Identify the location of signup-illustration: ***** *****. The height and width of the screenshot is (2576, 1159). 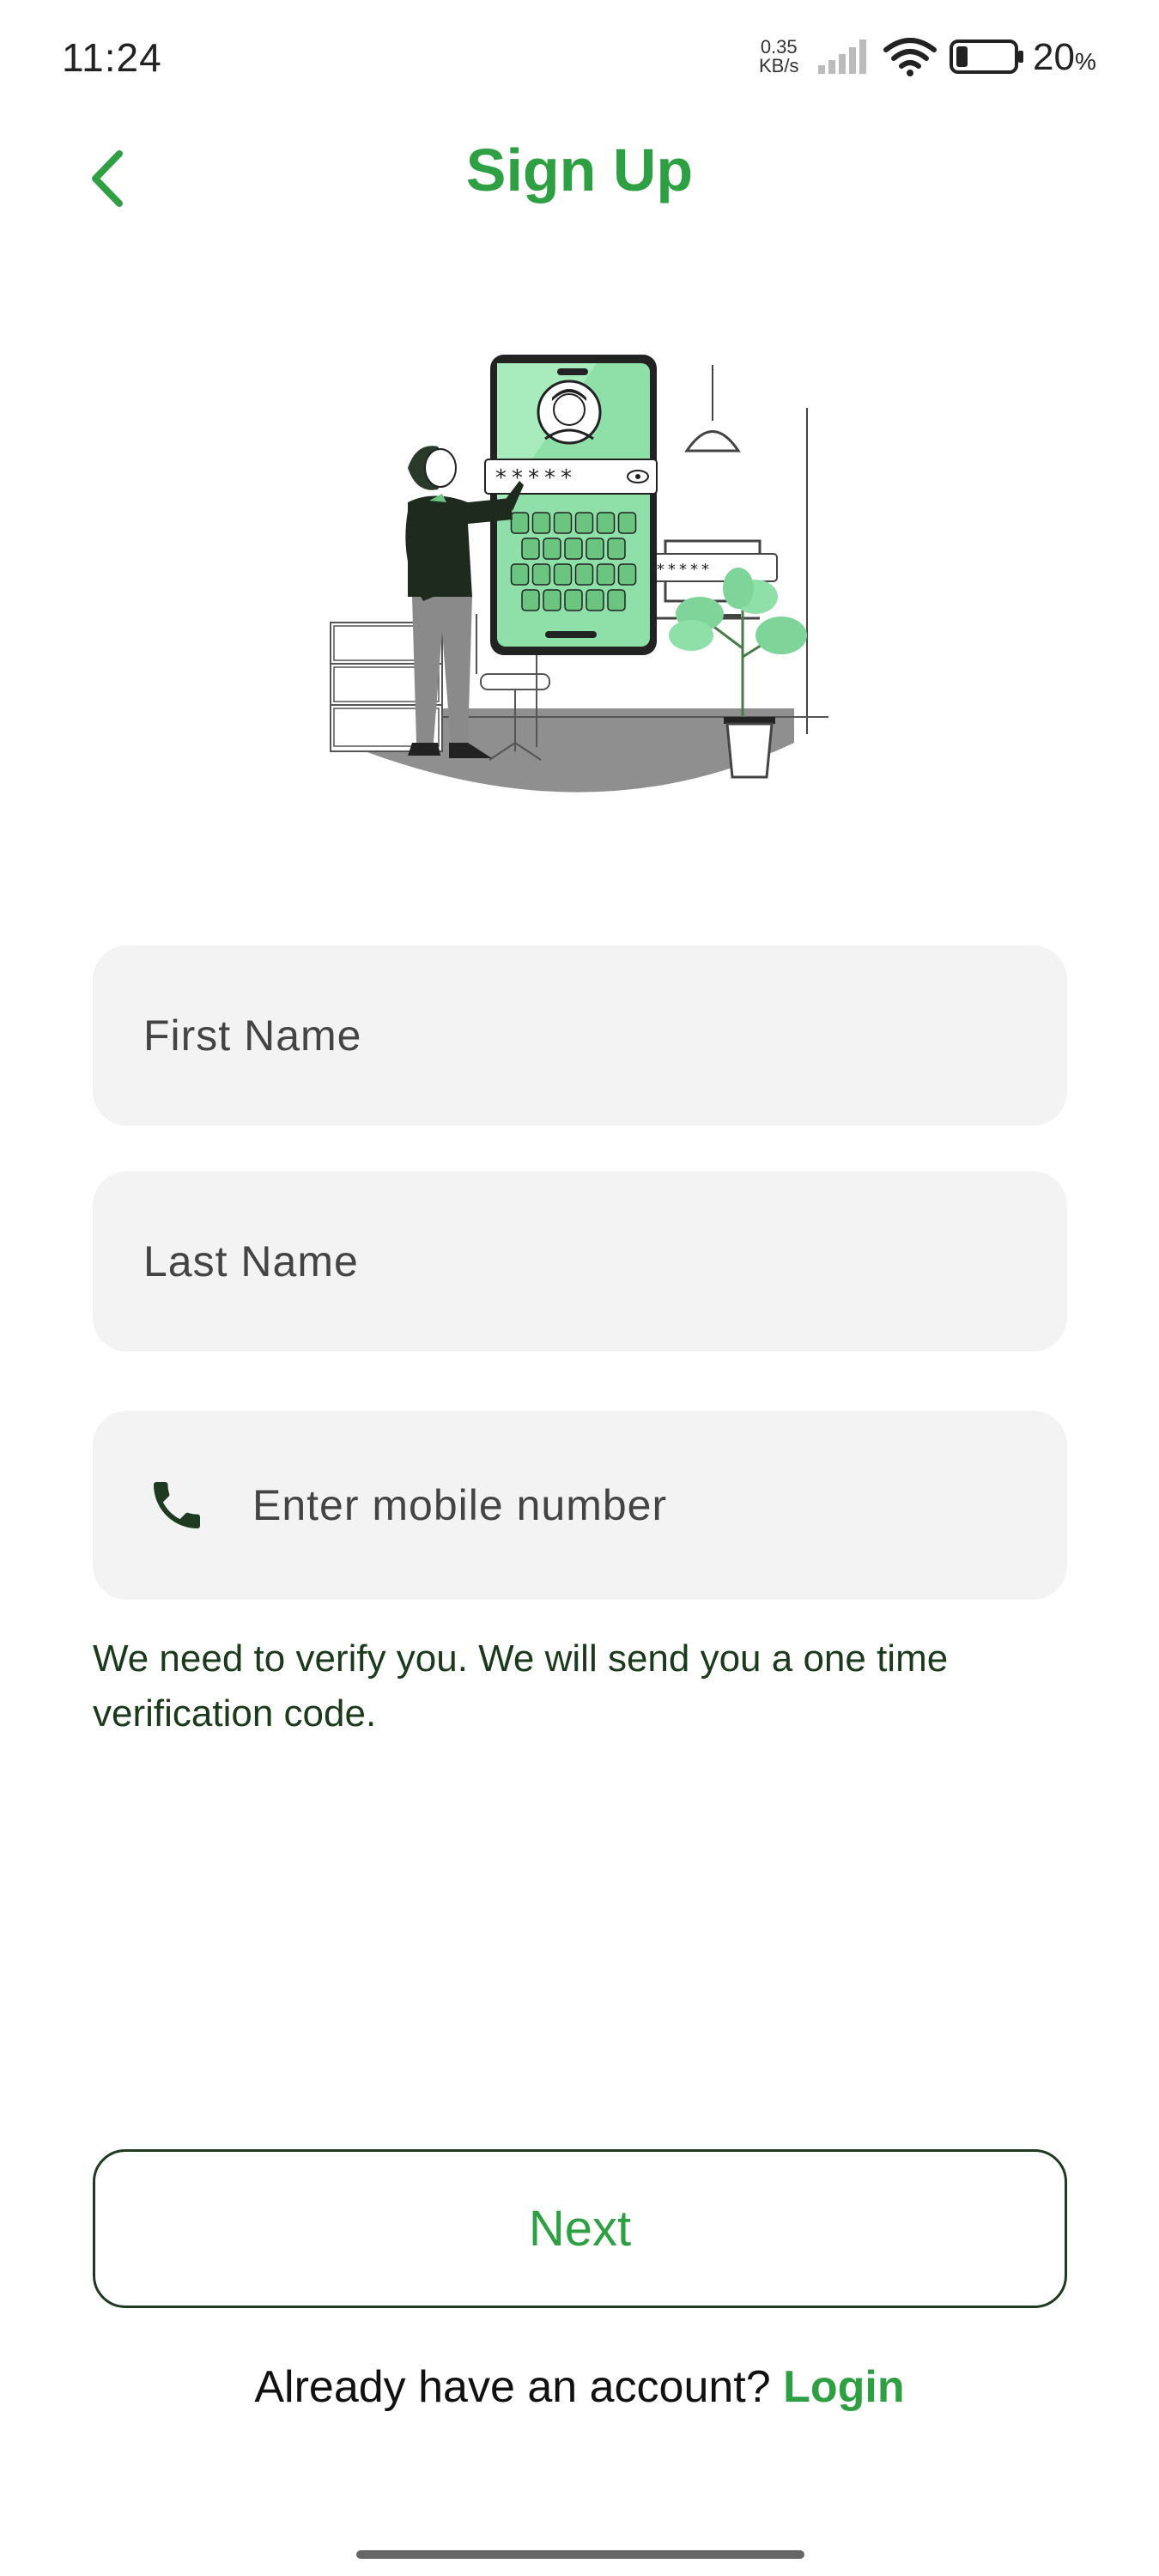
(570, 600).